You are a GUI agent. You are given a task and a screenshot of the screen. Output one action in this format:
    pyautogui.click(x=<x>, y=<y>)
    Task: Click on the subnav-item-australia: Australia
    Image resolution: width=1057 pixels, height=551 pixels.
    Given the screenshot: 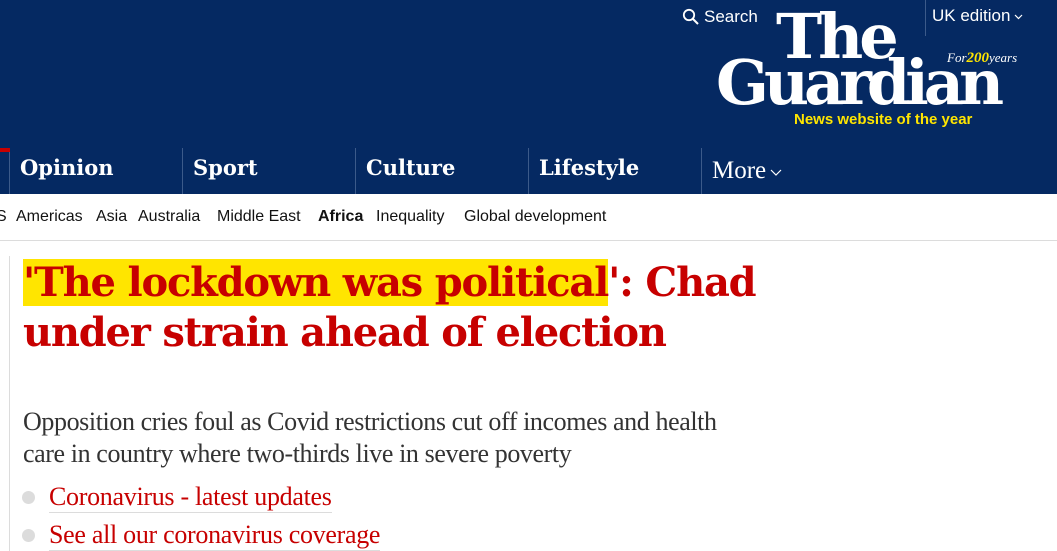 What is the action you would take?
    pyautogui.click(x=169, y=217)
    